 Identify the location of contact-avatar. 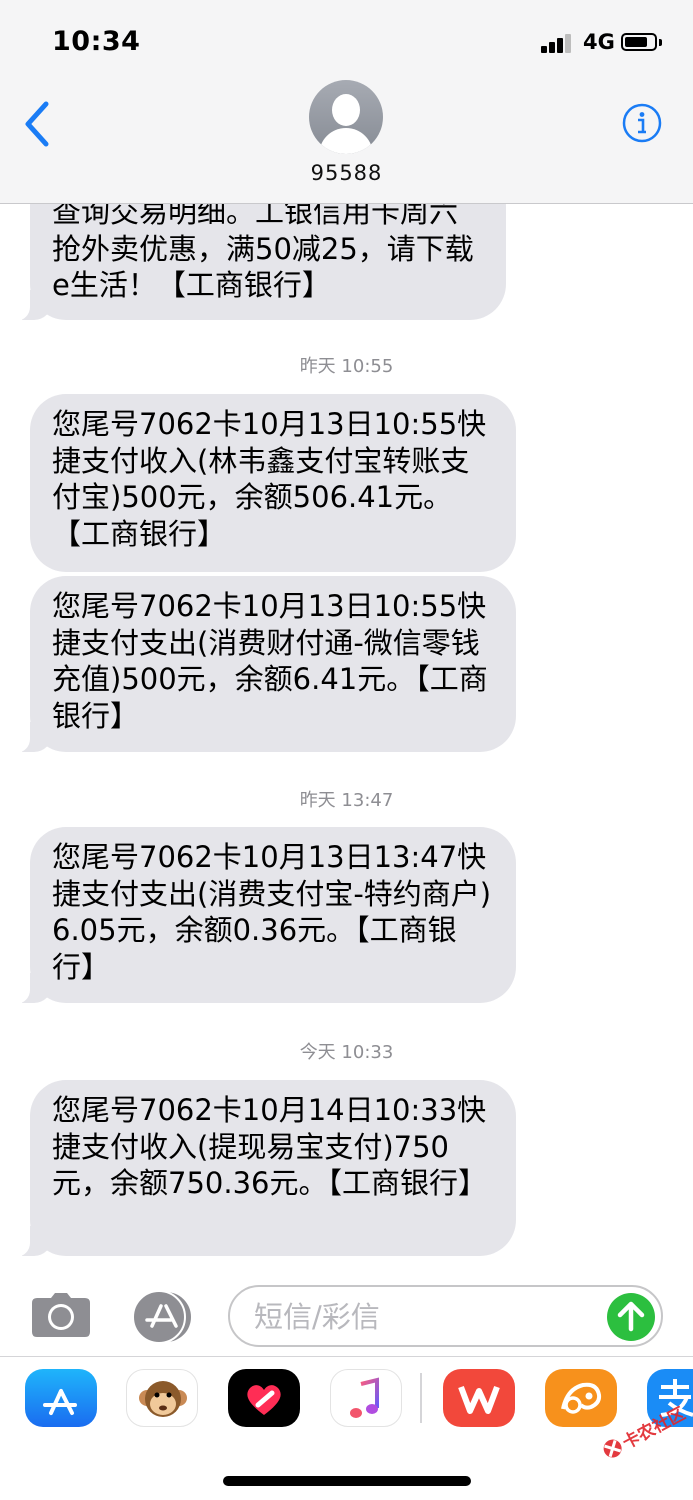
(346, 117).